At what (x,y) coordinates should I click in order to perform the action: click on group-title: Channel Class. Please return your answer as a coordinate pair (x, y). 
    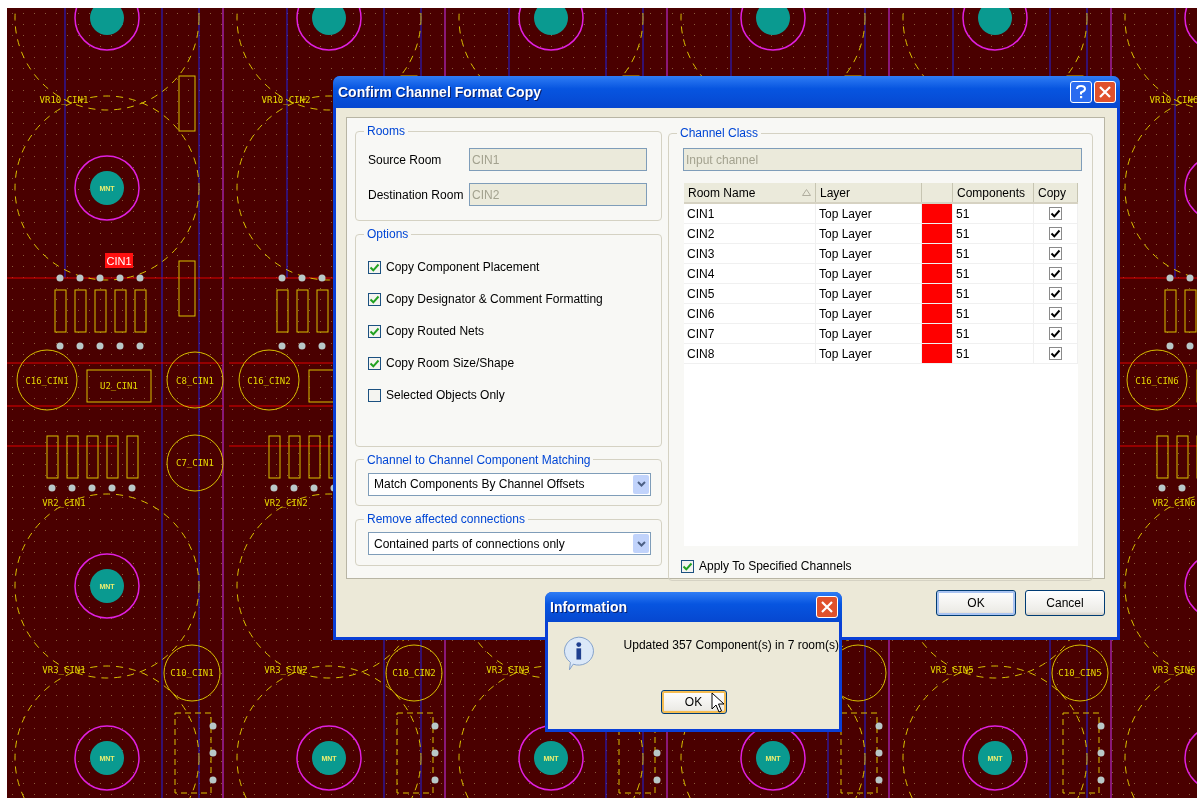
    Looking at the image, I should click on (719, 133).